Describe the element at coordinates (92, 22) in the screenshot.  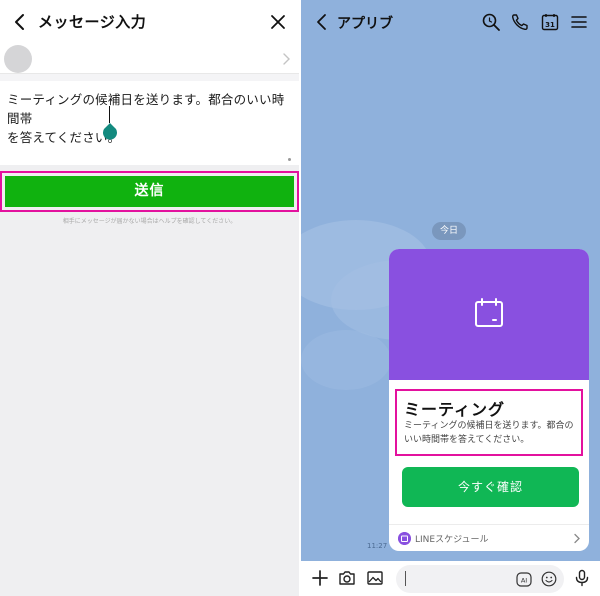
I see `page-title: メッセージ入力` at that location.